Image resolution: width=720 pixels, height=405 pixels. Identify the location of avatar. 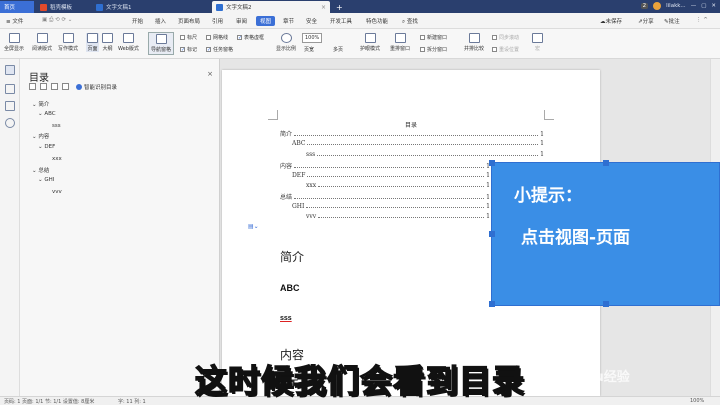
(657, 6).